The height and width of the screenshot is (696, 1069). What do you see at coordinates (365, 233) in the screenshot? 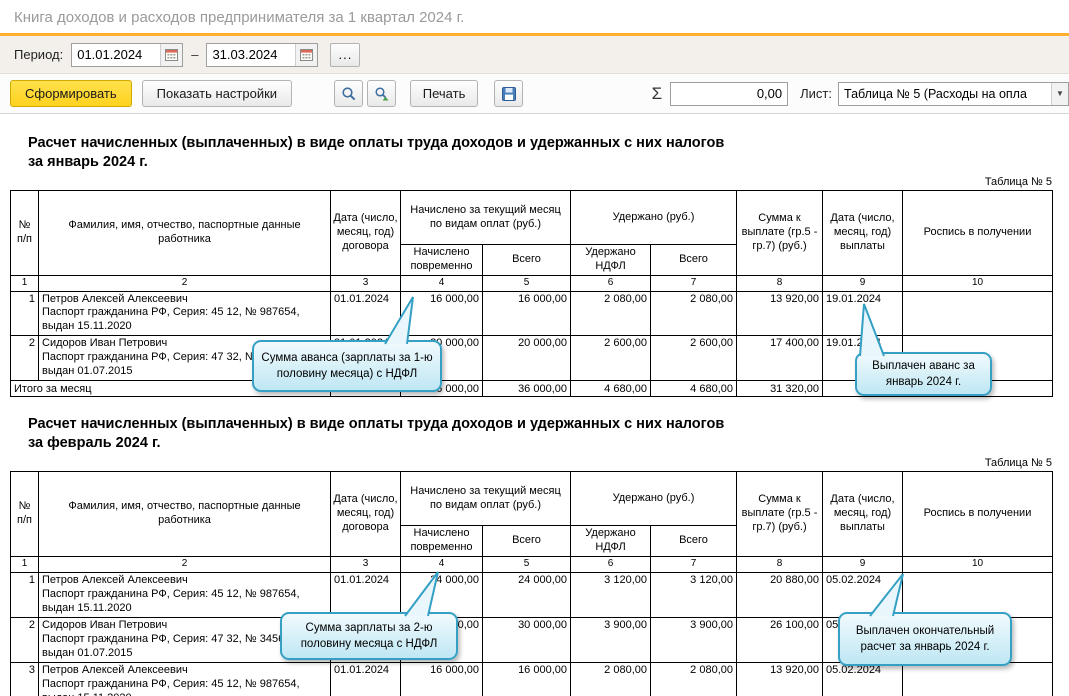
I see `col-header-contract-date: Дата (число, месяц, год) договора` at bounding box center [365, 233].